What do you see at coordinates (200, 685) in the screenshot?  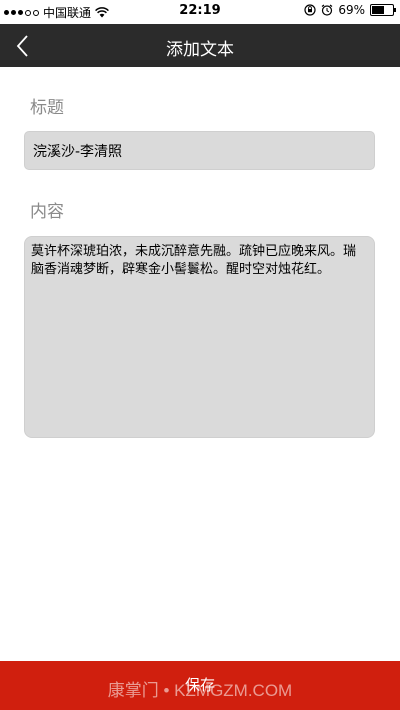 I see `save-button: 保存` at bounding box center [200, 685].